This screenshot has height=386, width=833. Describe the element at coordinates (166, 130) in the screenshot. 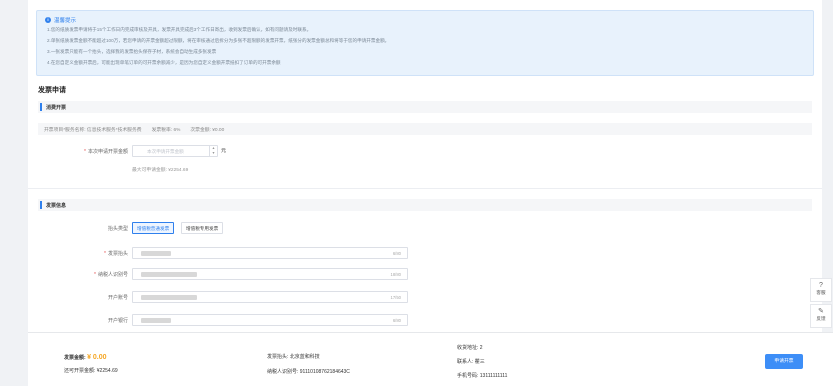

I see `tax-rate: 发票税率: 6%` at that location.